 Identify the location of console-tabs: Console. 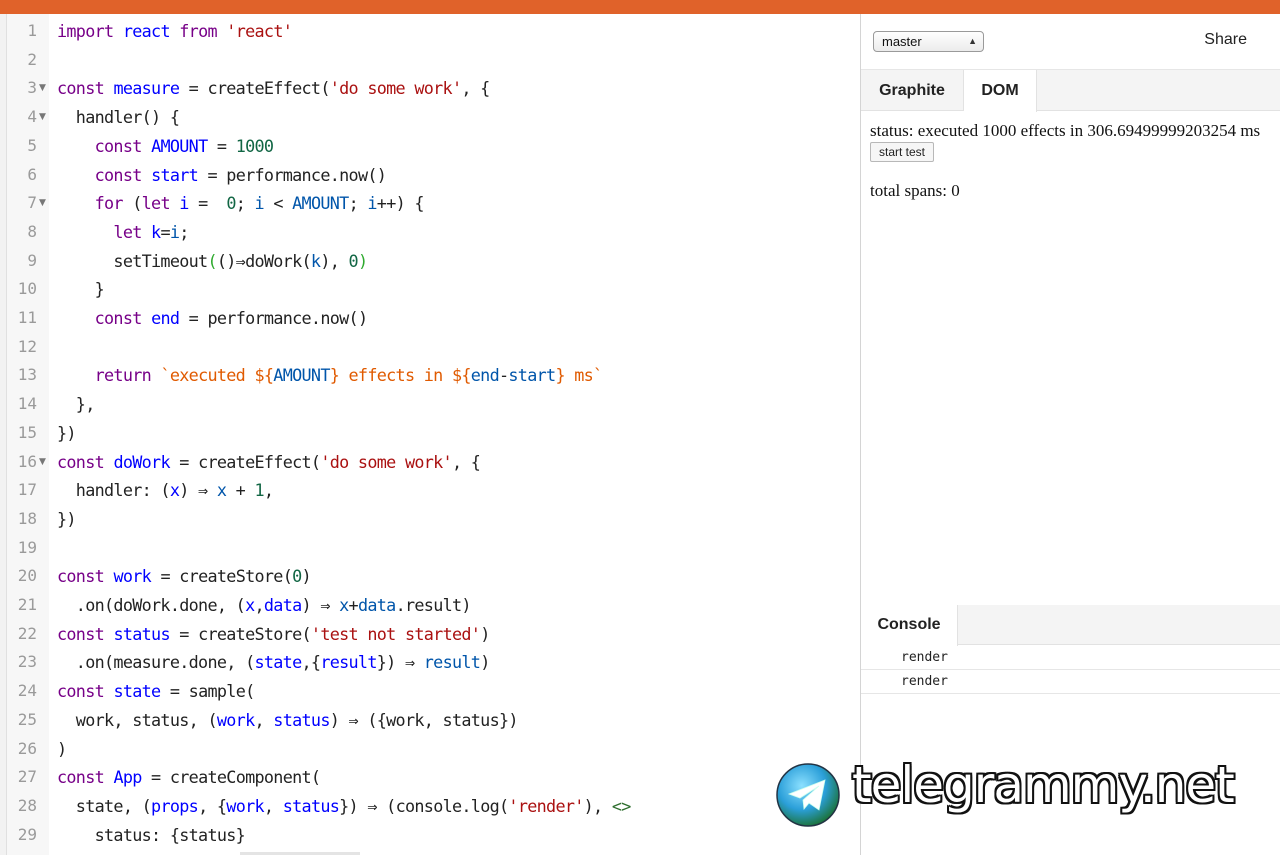
(1070, 625).